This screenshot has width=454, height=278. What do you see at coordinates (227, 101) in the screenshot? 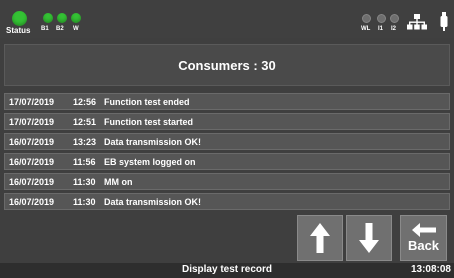
I see `log-row: 17/07/2019 12:56 Function test ended` at bounding box center [227, 101].